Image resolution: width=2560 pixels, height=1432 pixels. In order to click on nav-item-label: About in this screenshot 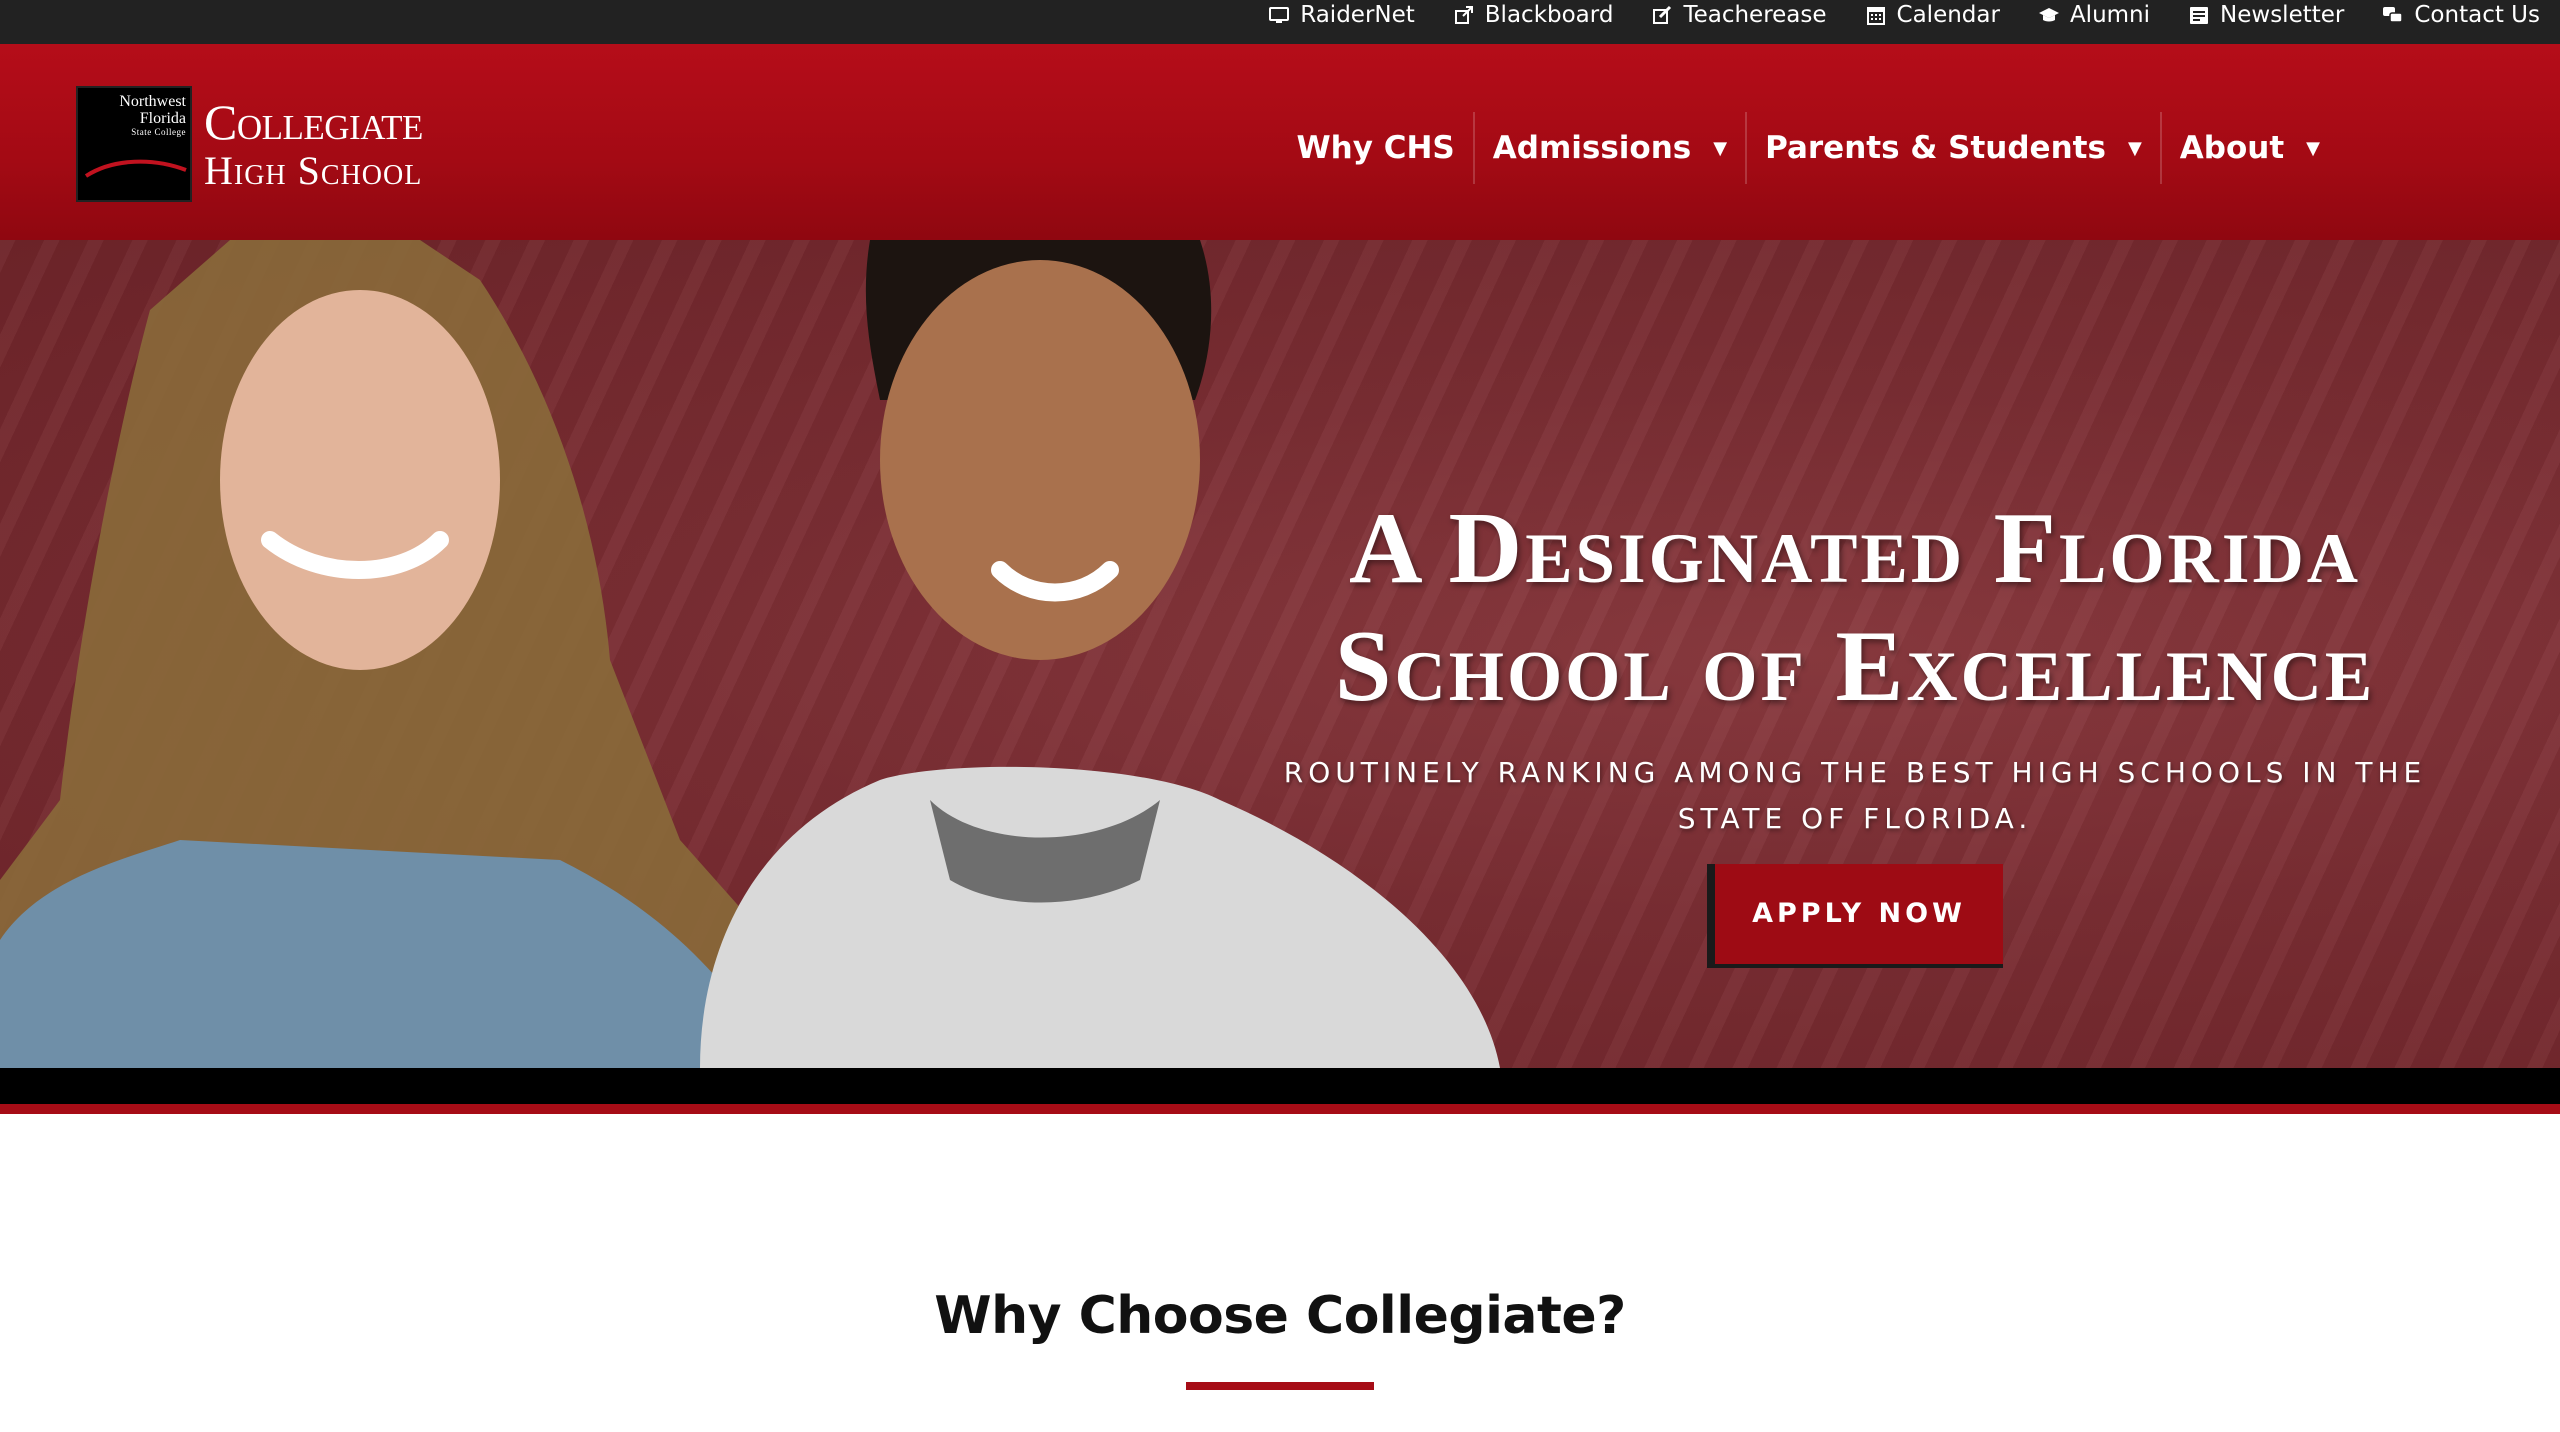, I will do `click(2232, 148)`.